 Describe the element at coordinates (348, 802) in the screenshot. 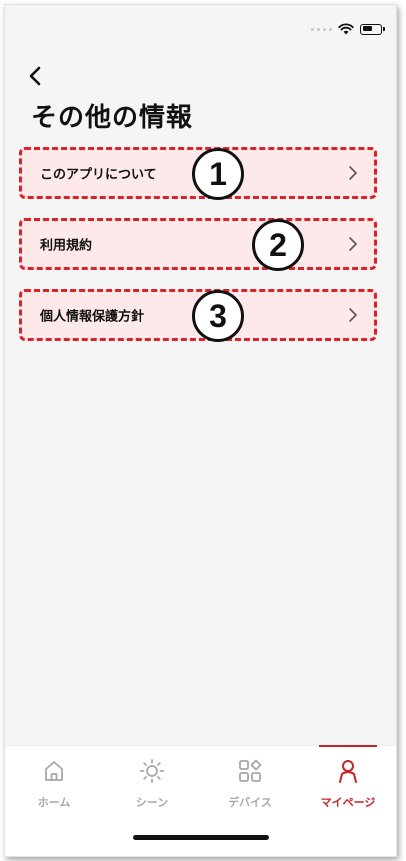

I see `nav-label: マイページ` at that location.